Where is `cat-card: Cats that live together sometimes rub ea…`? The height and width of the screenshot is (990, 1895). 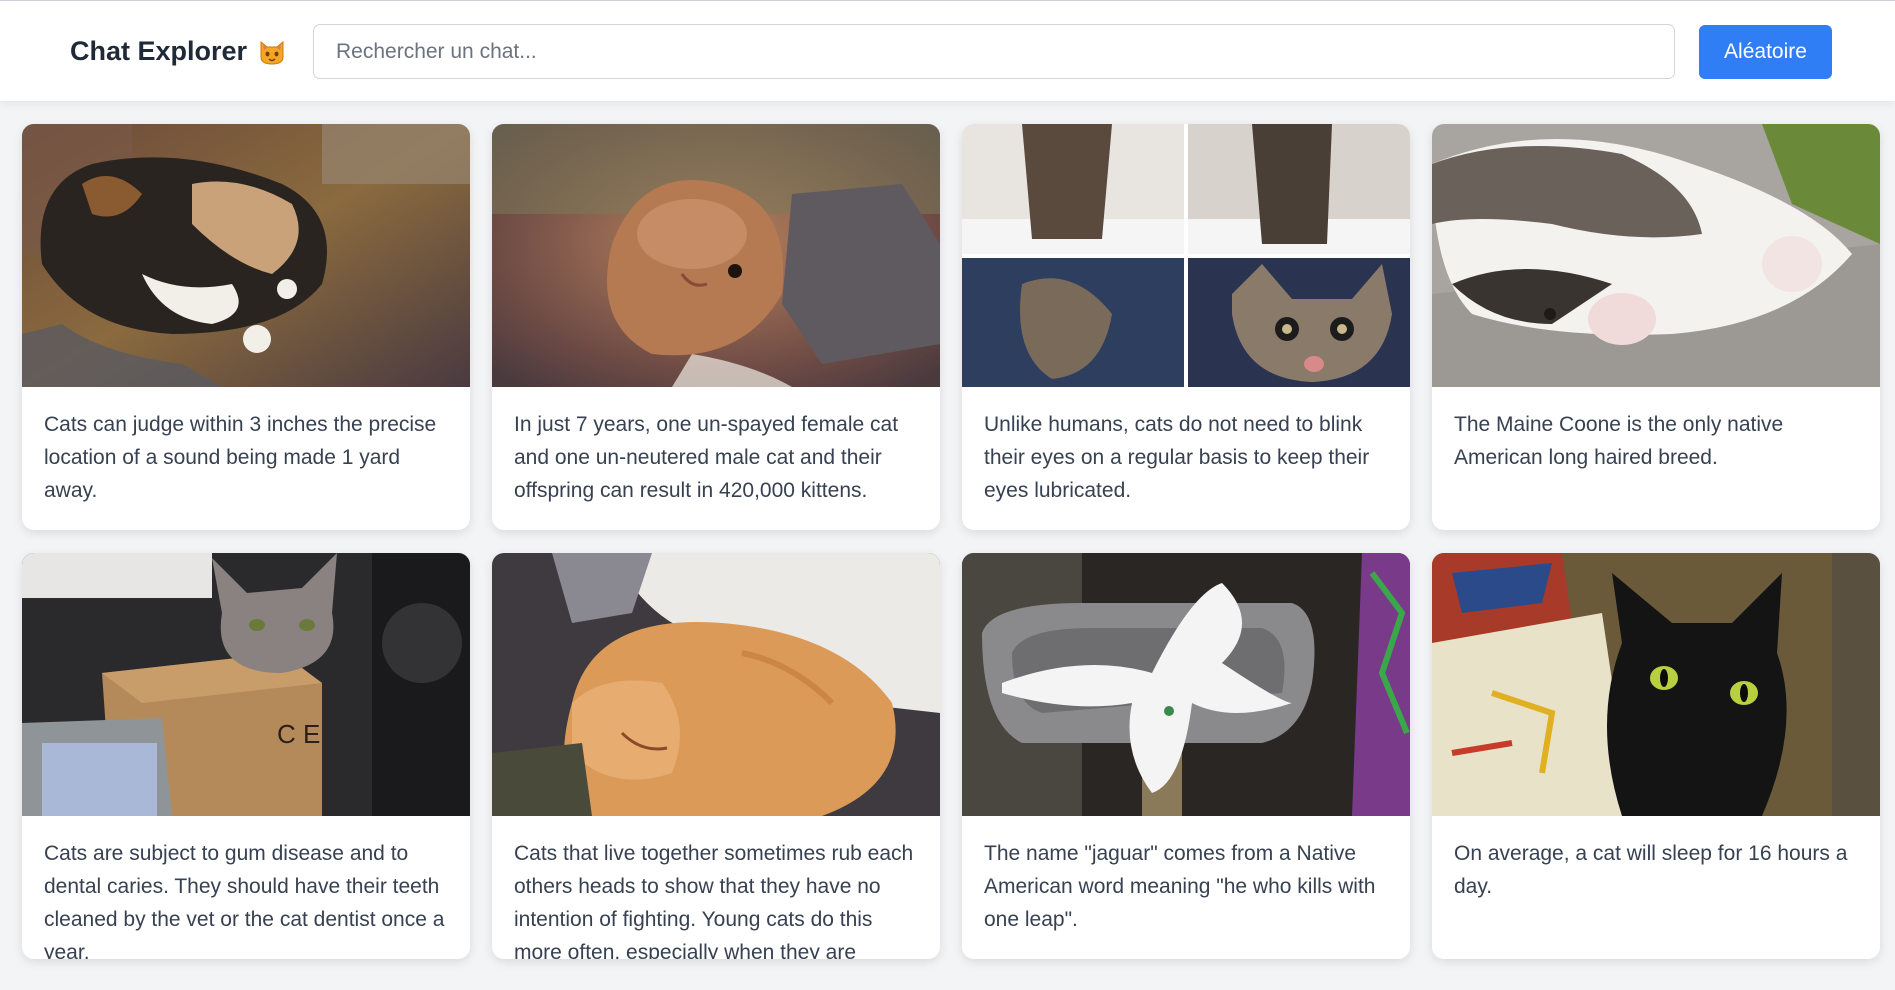
cat-card: Cats that live together sometimes rub ea… is located at coordinates (716, 756).